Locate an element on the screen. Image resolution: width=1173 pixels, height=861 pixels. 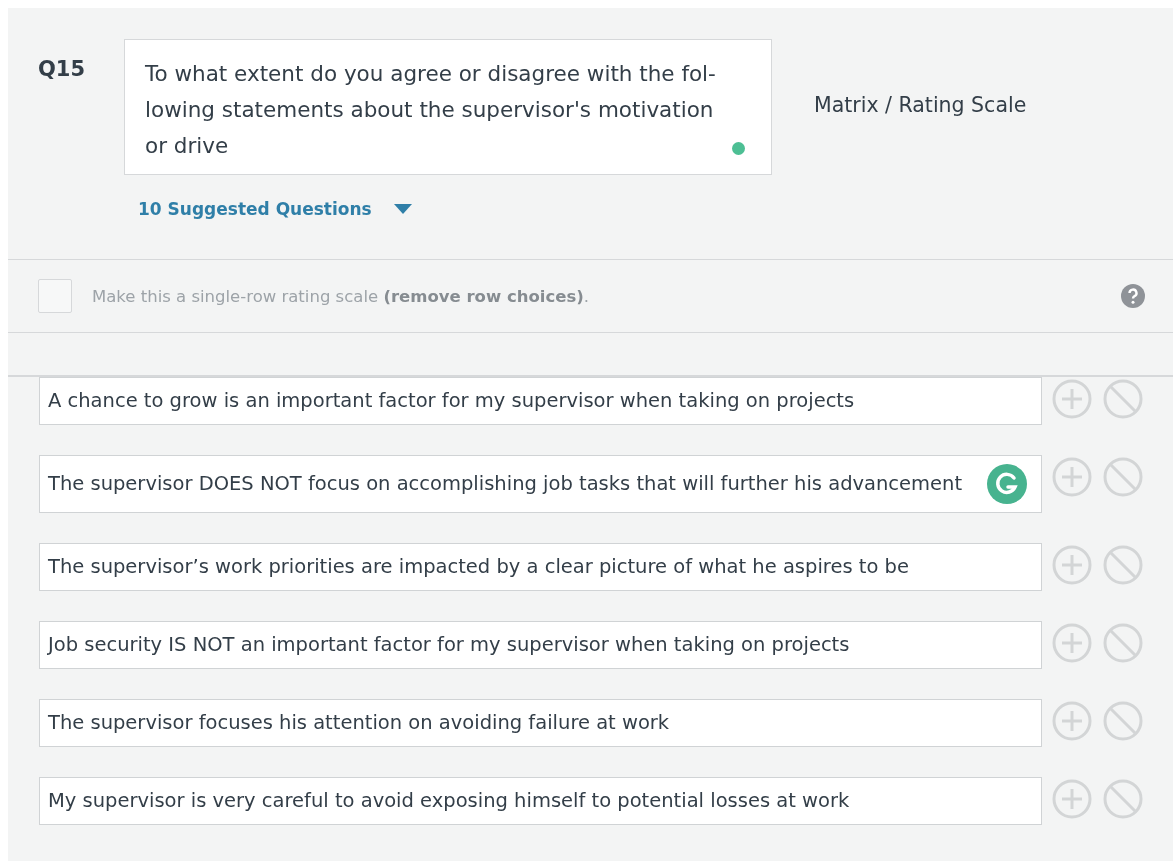
grammar-badge-icon is located at coordinates (1007, 484).